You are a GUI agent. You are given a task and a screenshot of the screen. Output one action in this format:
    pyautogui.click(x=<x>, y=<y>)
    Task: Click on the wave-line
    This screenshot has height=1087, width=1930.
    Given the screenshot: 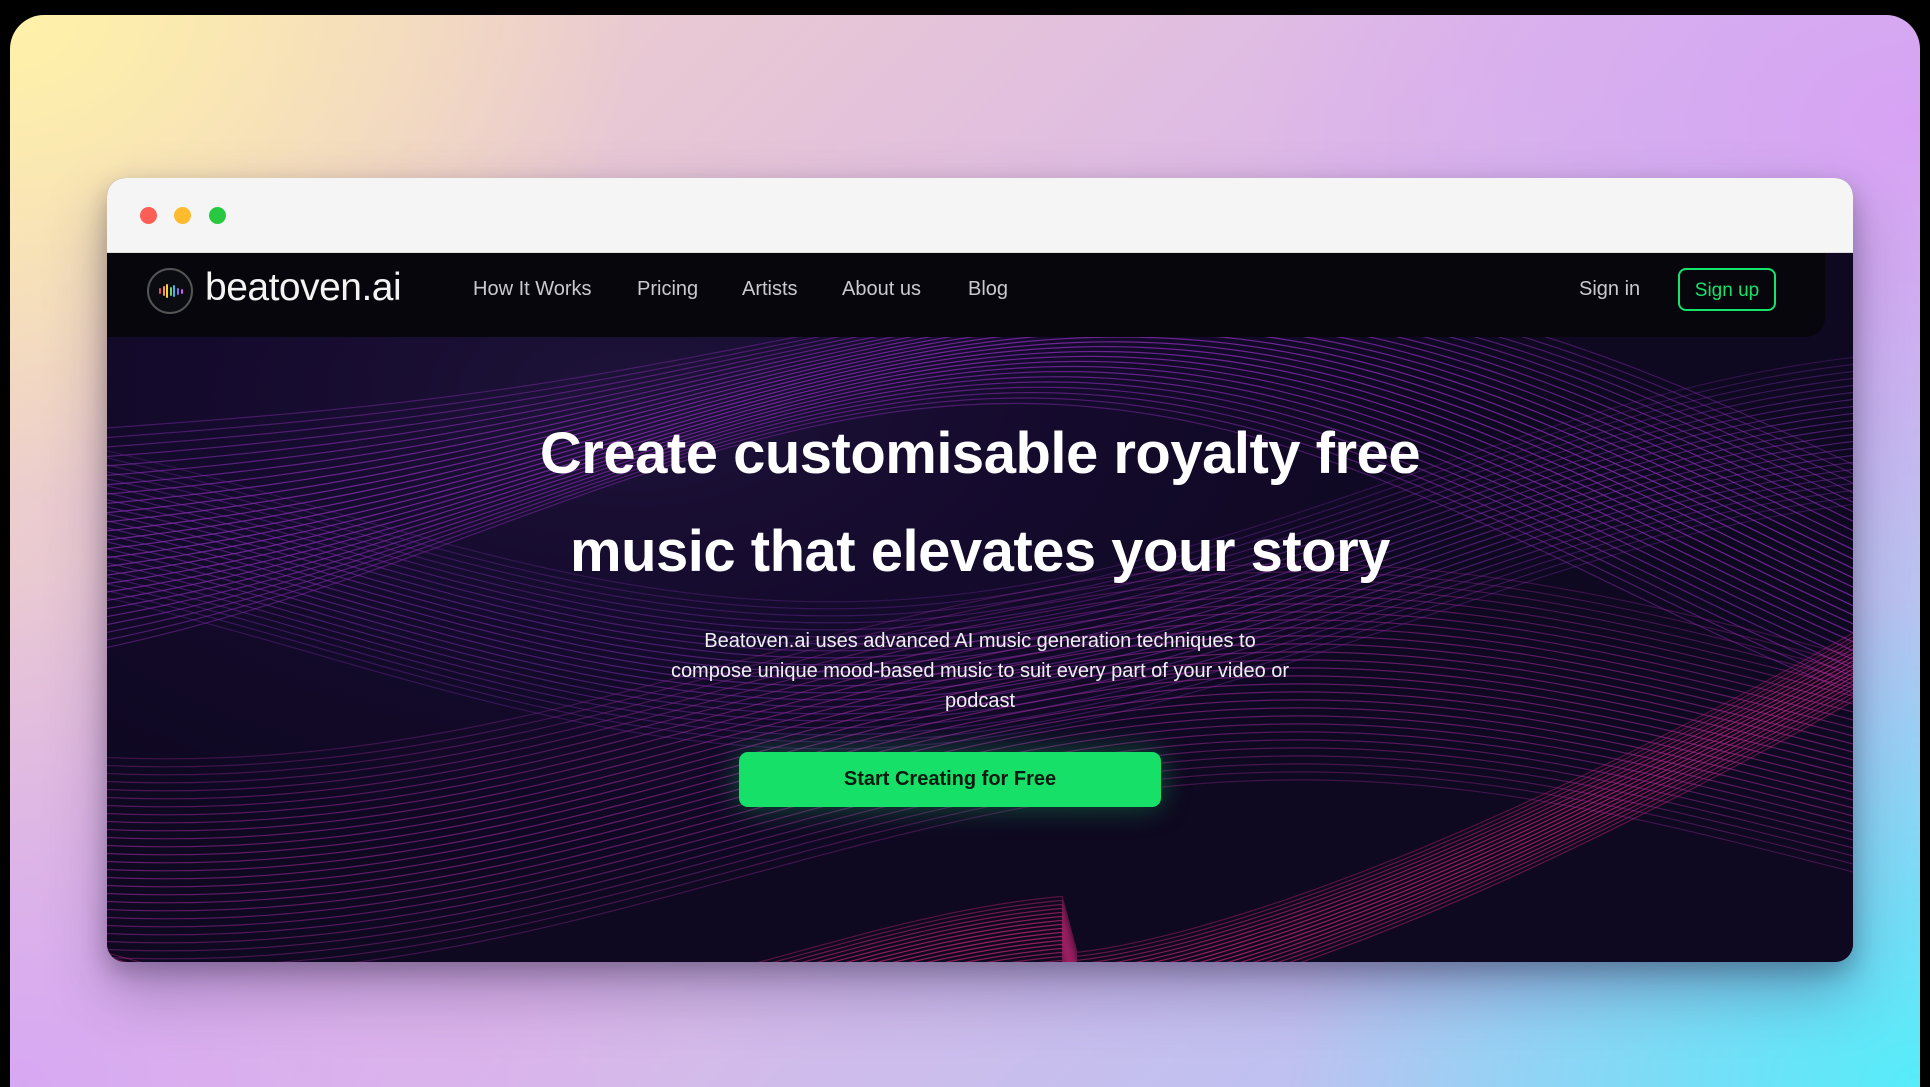 What is the action you would take?
    pyautogui.click(x=1576, y=831)
    